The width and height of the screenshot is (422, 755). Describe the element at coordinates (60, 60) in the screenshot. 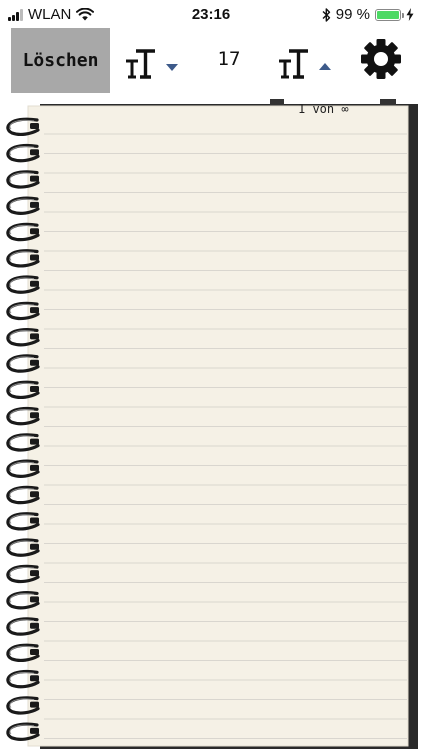

I see `clear-button: Löschen` at that location.